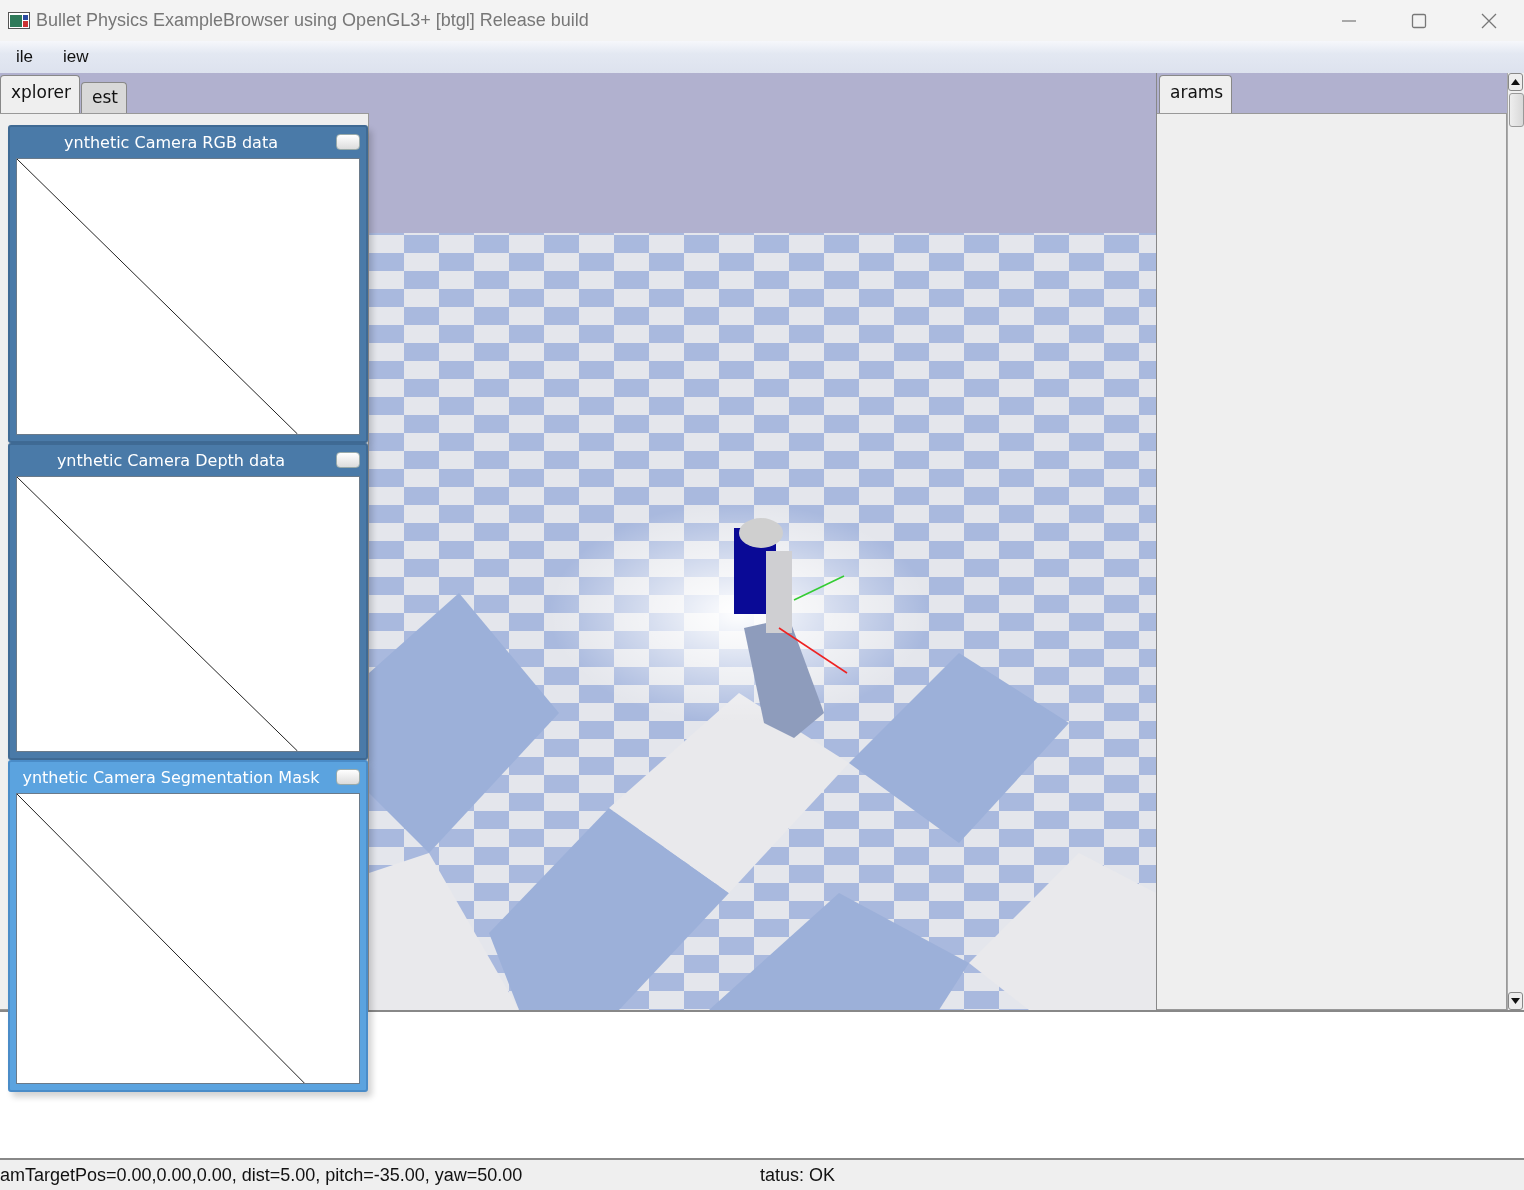 This screenshot has width=1524, height=1190. I want to click on maximize-icon, so click(1419, 20).